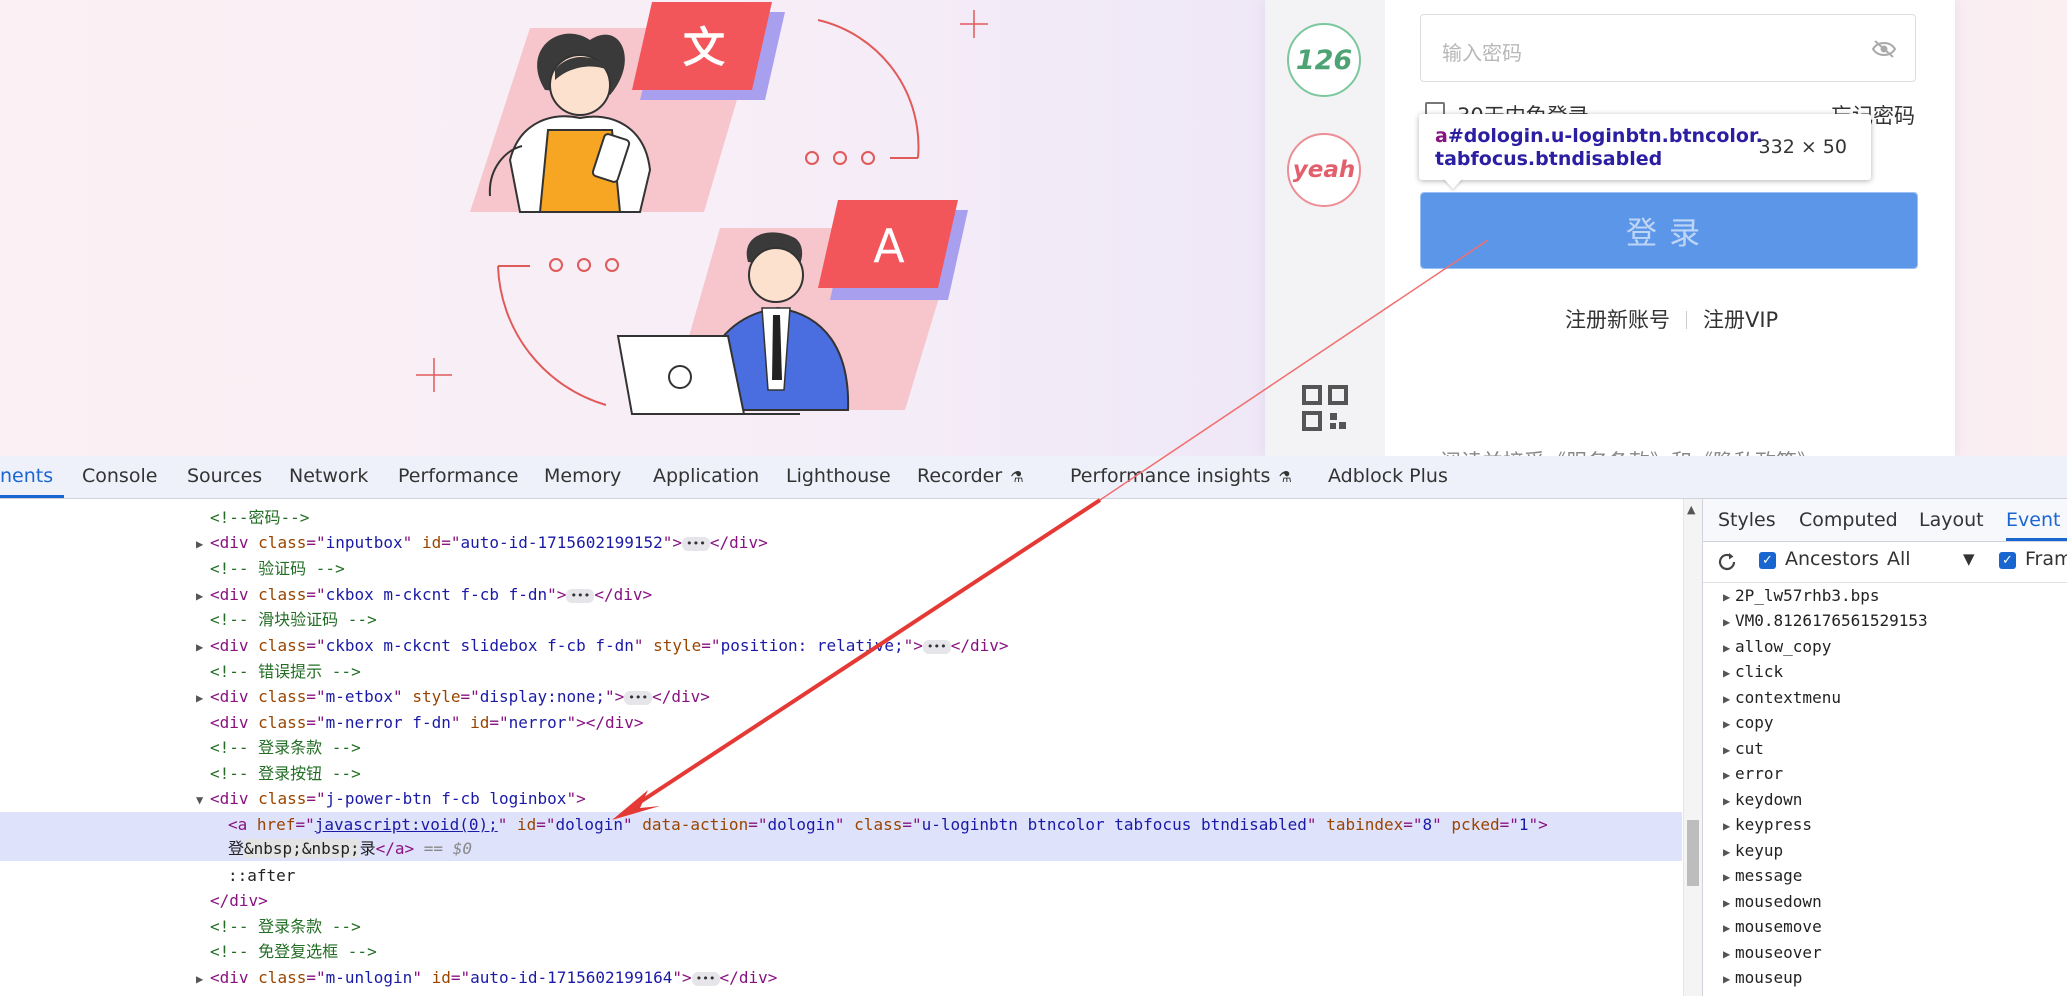 The image size is (2067, 996). I want to click on tab-memory: Memory, so click(582, 477).